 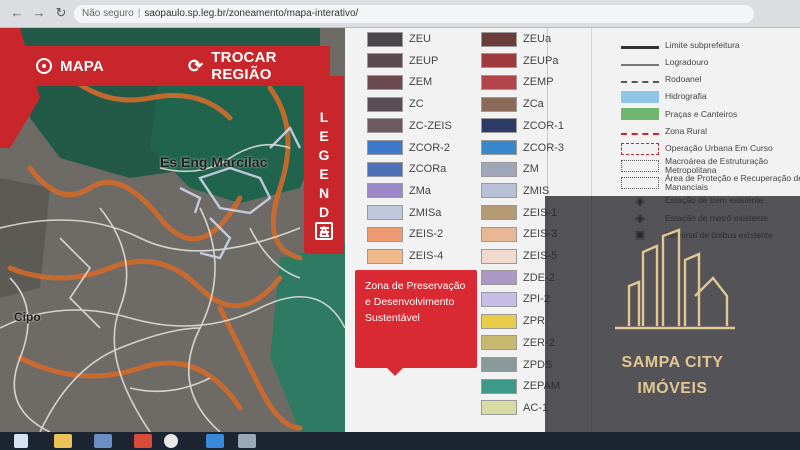 I want to click on legend-item: ZCOR-2, so click(x=408, y=148).